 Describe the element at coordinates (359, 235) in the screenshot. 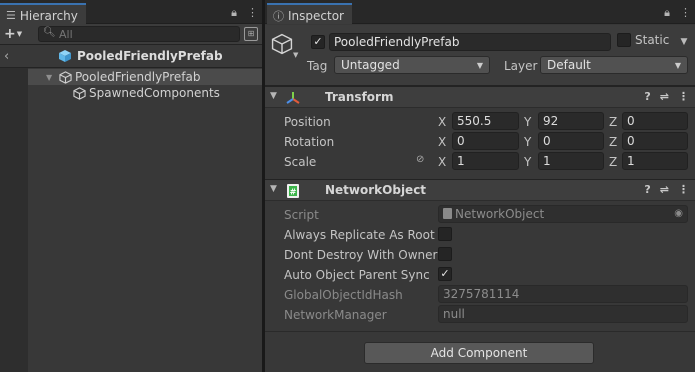

I see `always-replicate-label: Always Replicate As Root` at that location.